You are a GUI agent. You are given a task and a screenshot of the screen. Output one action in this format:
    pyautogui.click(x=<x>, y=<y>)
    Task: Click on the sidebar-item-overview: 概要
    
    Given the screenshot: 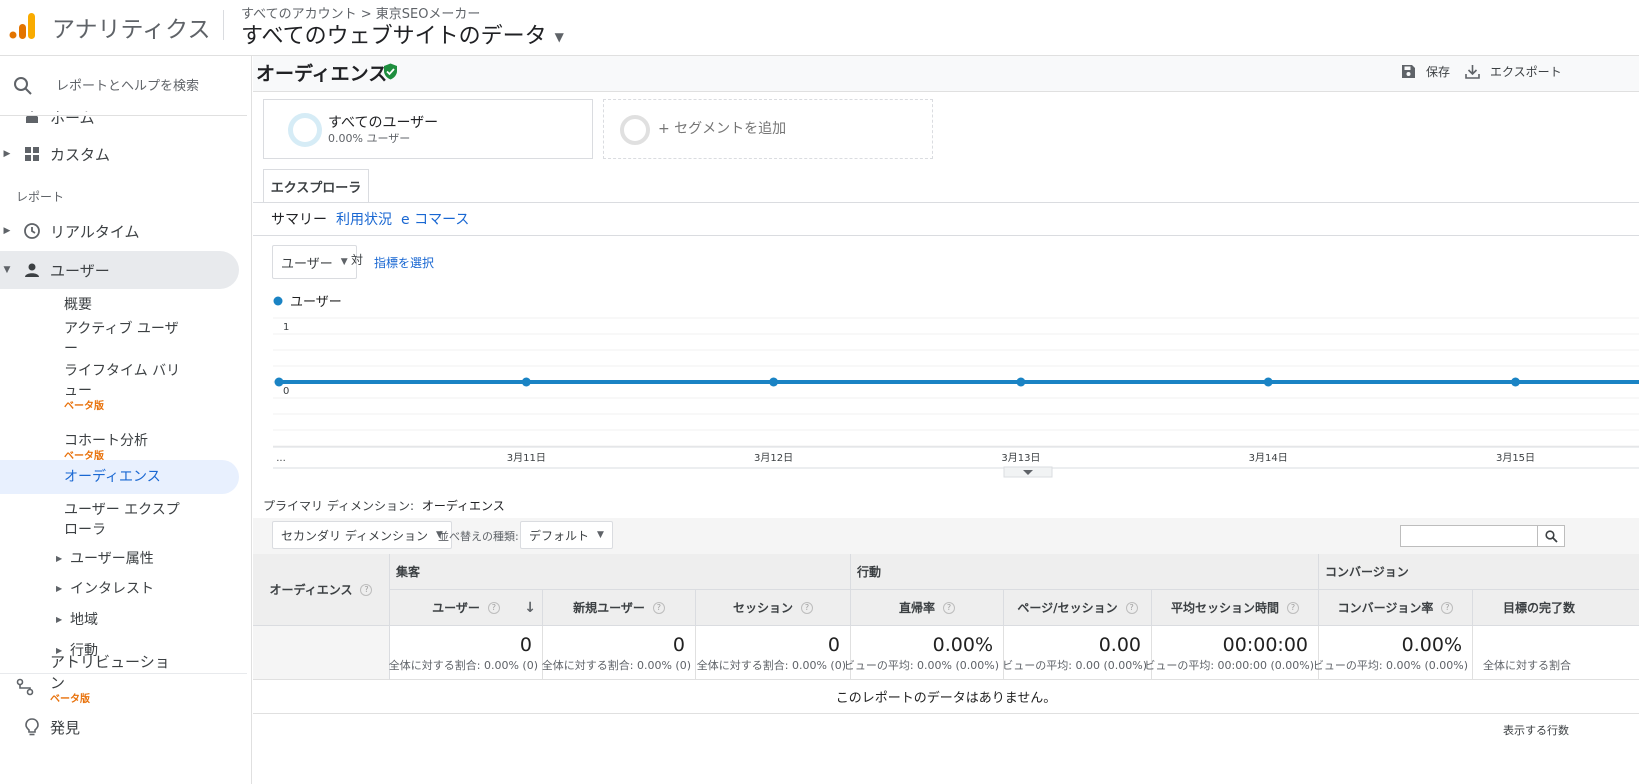 What is the action you would take?
    pyautogui.click(x=78, y=305)
    